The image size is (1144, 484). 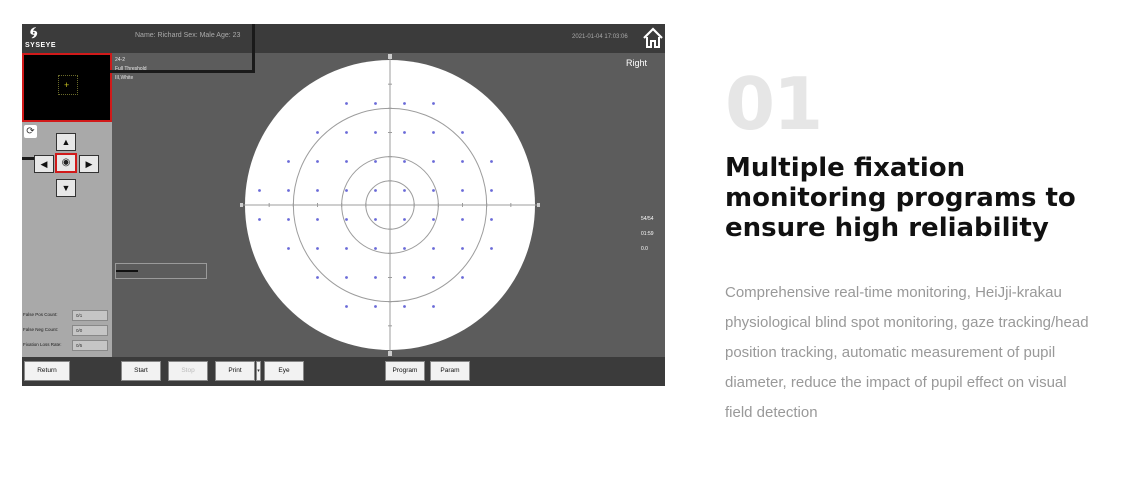 What do you see at coordinates (188, 35) in the screenshot?
I see `patient-info: Name: Richard Sex: Male Age: 23` at bounding box center [188, 35].